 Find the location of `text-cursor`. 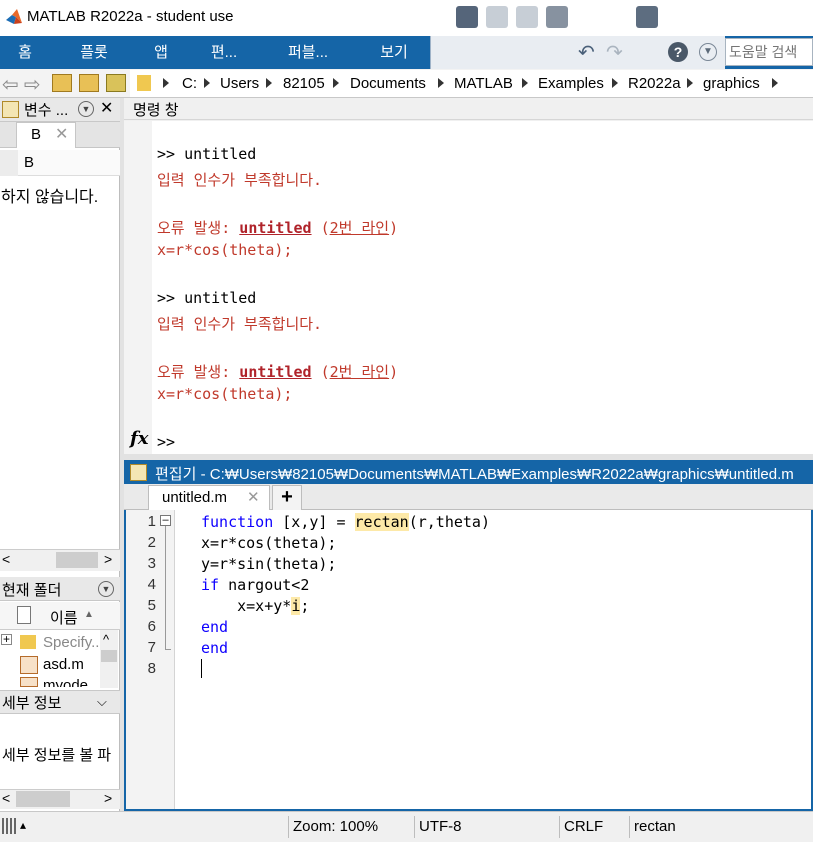

text-cursor is located at coordinates (201, 668).